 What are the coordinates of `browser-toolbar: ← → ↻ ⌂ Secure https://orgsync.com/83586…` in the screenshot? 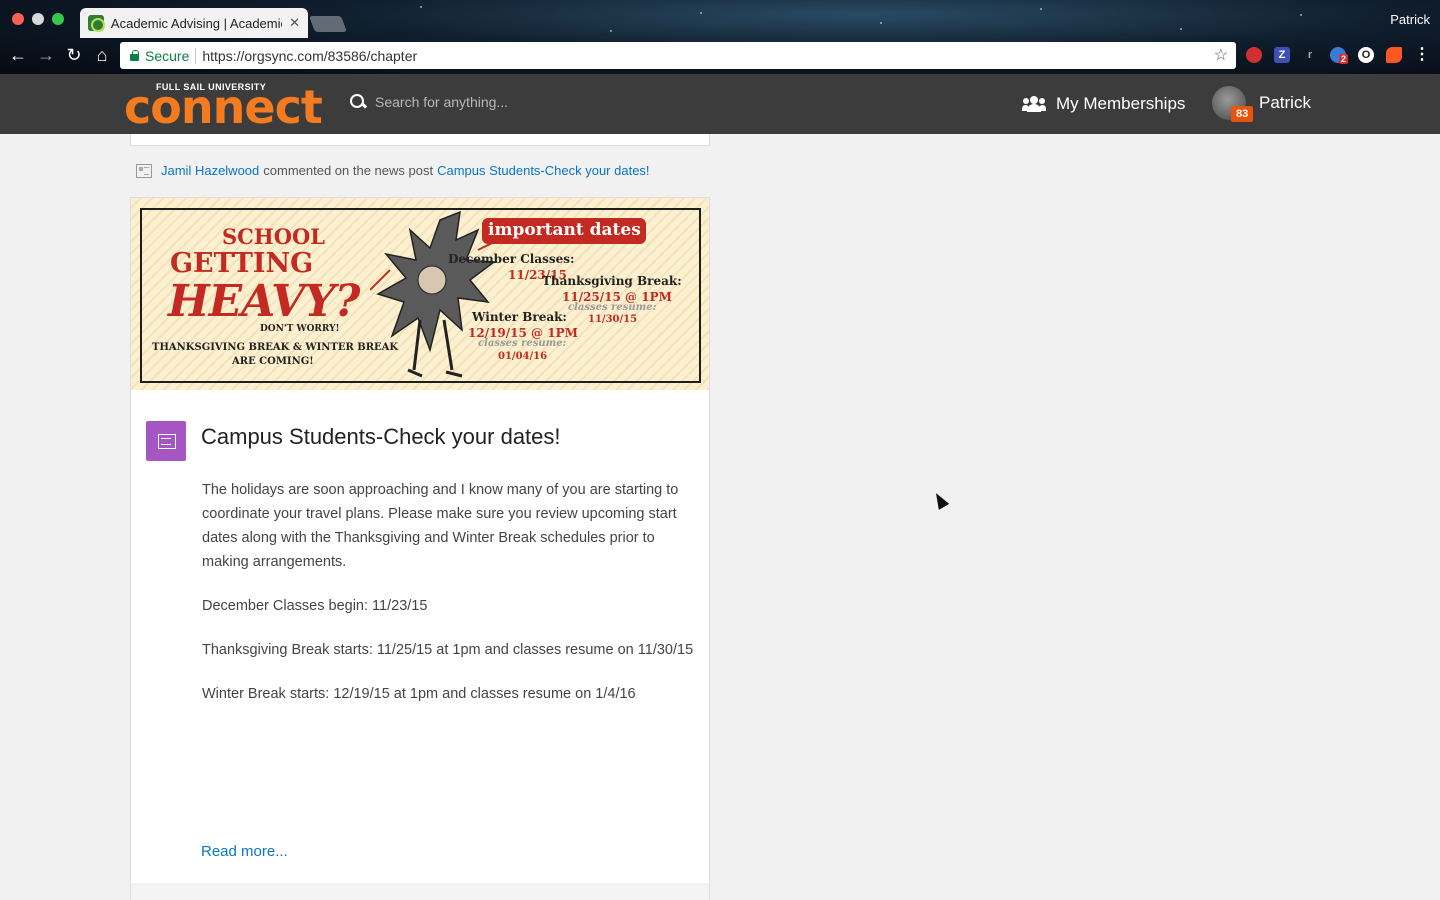 It's located at (720, 56).